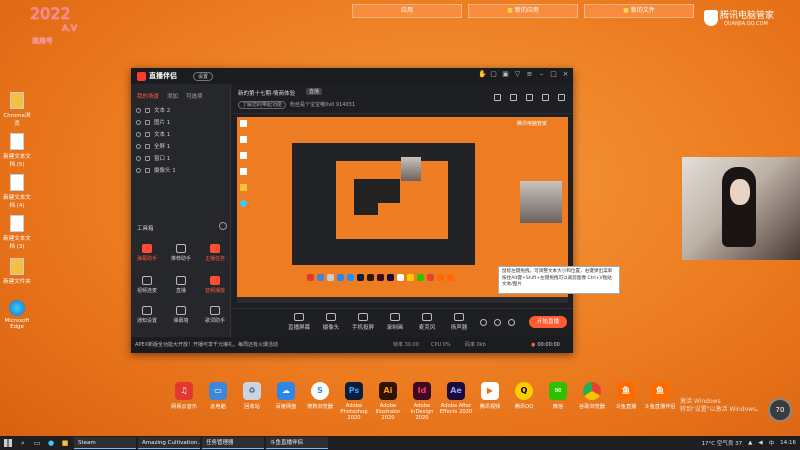 The width and height of the screenshot is (800, 450). What do you see at coordinates (380, 277) in the screenshot?
I see `preview-dock` at bounding box center [380, 277].